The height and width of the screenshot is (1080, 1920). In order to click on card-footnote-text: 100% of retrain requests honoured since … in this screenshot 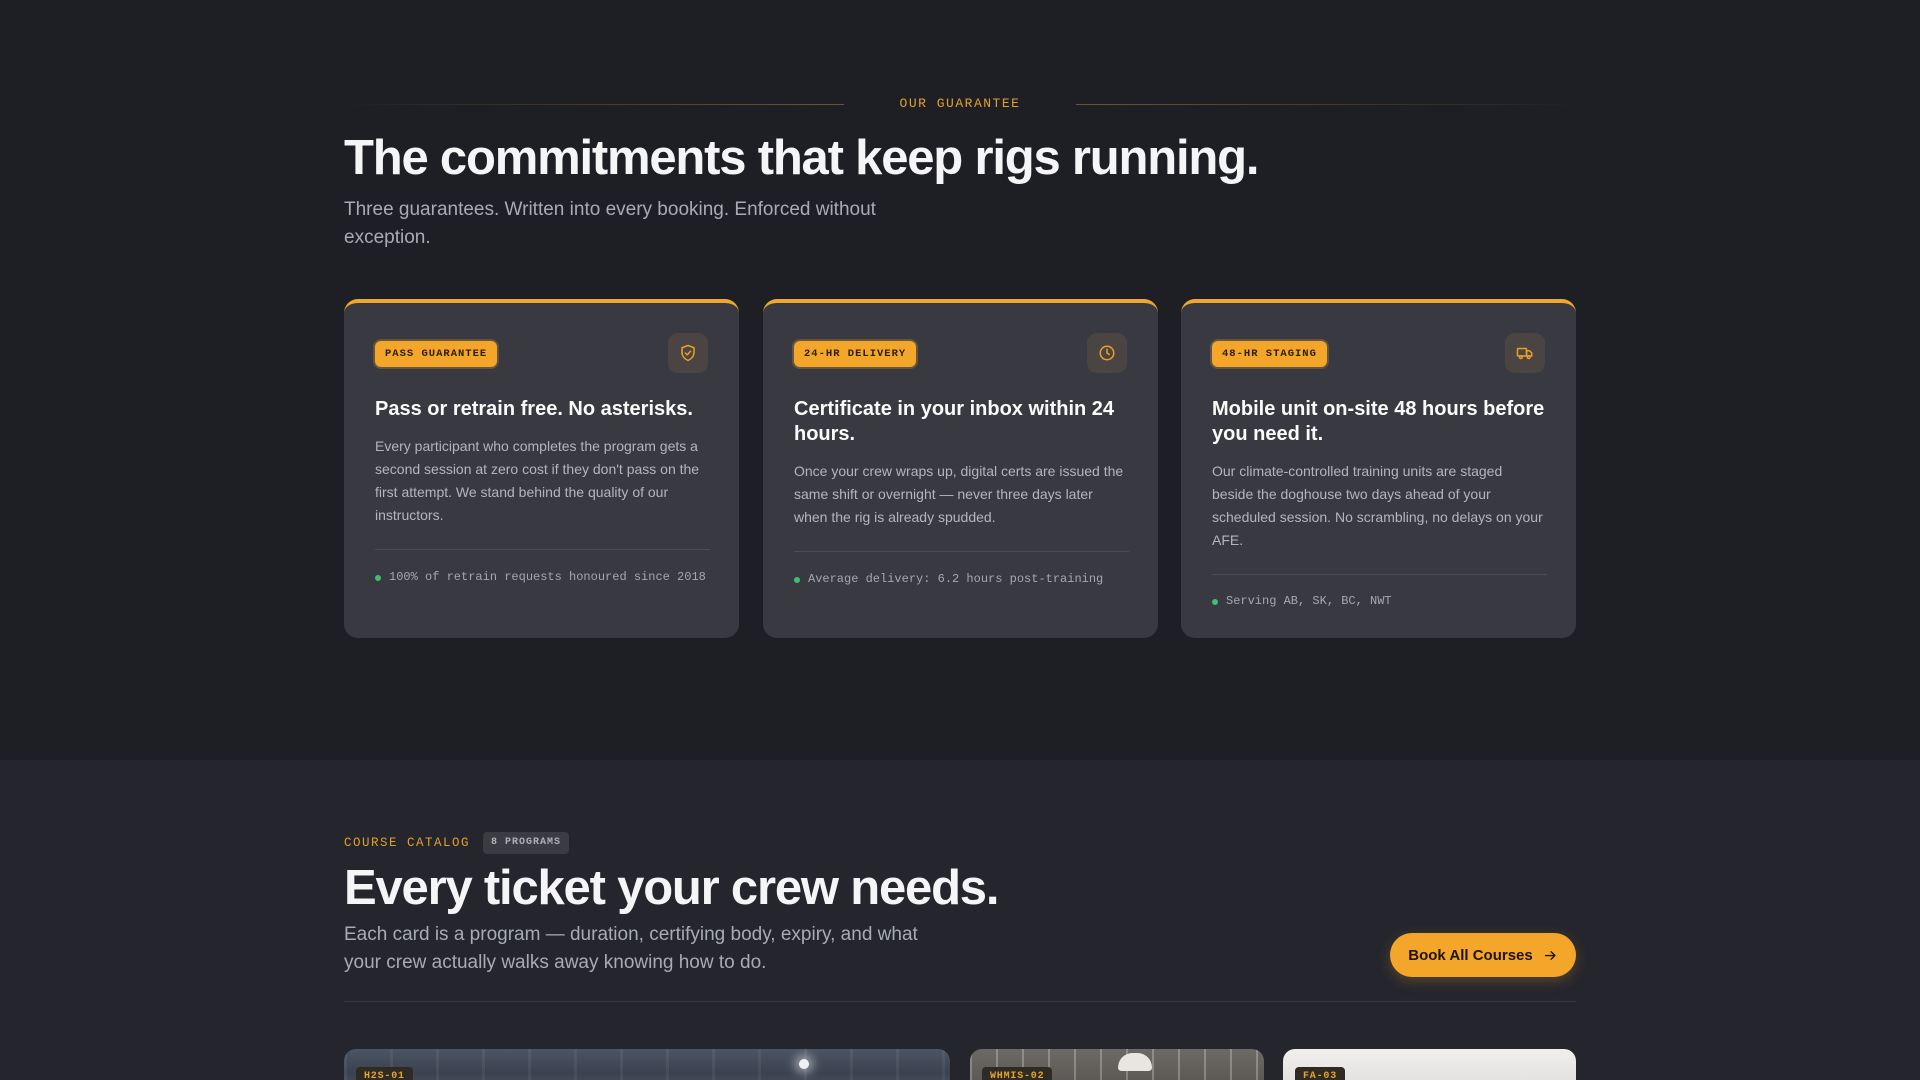, I will do `click(547, 577)`.